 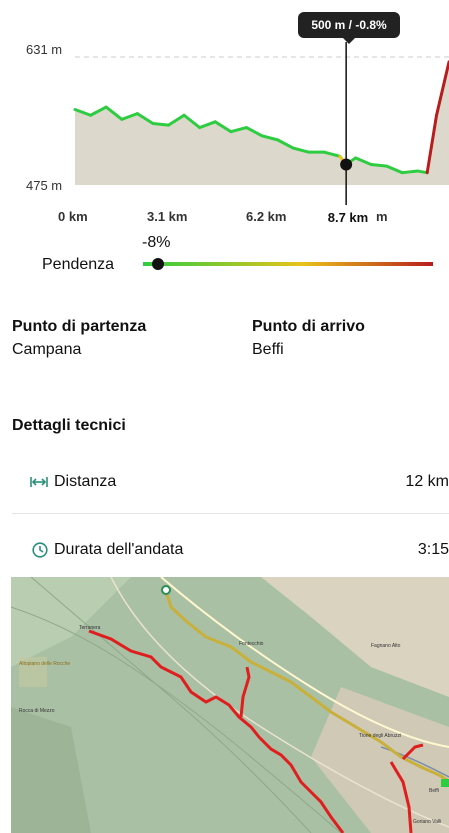 I want to click on cursor-point, so click(x=346, y=164).